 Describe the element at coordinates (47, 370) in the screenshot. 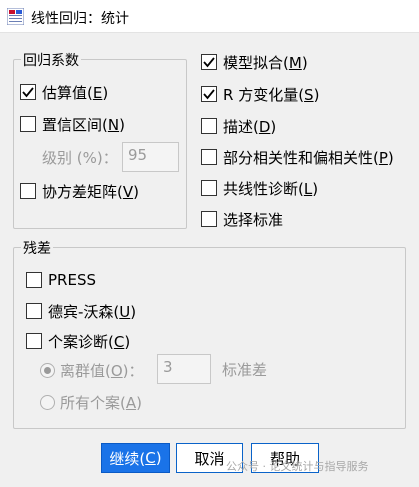

I see `outliers-radio-icon` at that location.